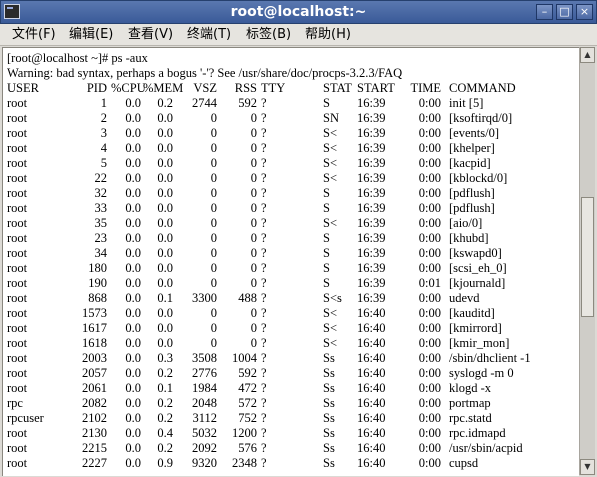  What do you see at coordinates (587, 467) in the screenshot?
I see `scroll-down-arrow-icon: ▼` at bounding box center [587, 467].